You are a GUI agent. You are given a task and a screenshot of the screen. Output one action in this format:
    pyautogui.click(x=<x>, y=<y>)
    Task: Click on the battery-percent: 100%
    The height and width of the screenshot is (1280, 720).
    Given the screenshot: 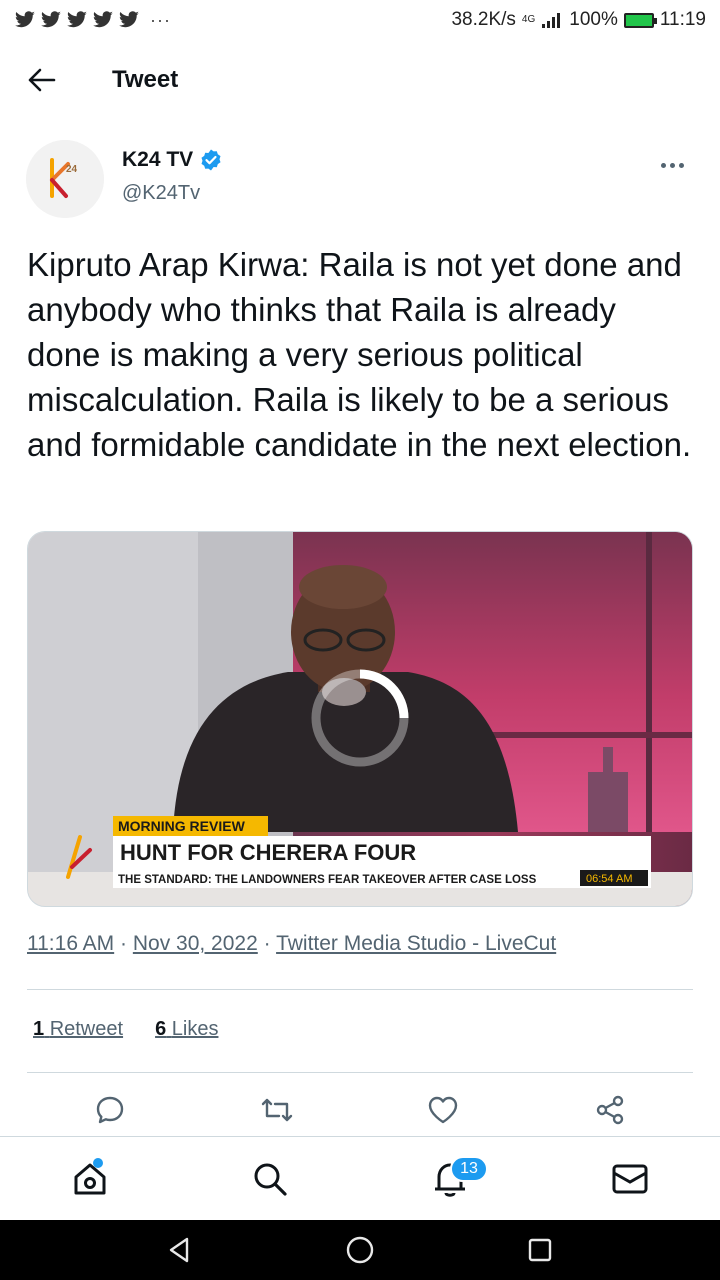 What is the action you would take?
    pyautogui.click(x=593, y=19)
    